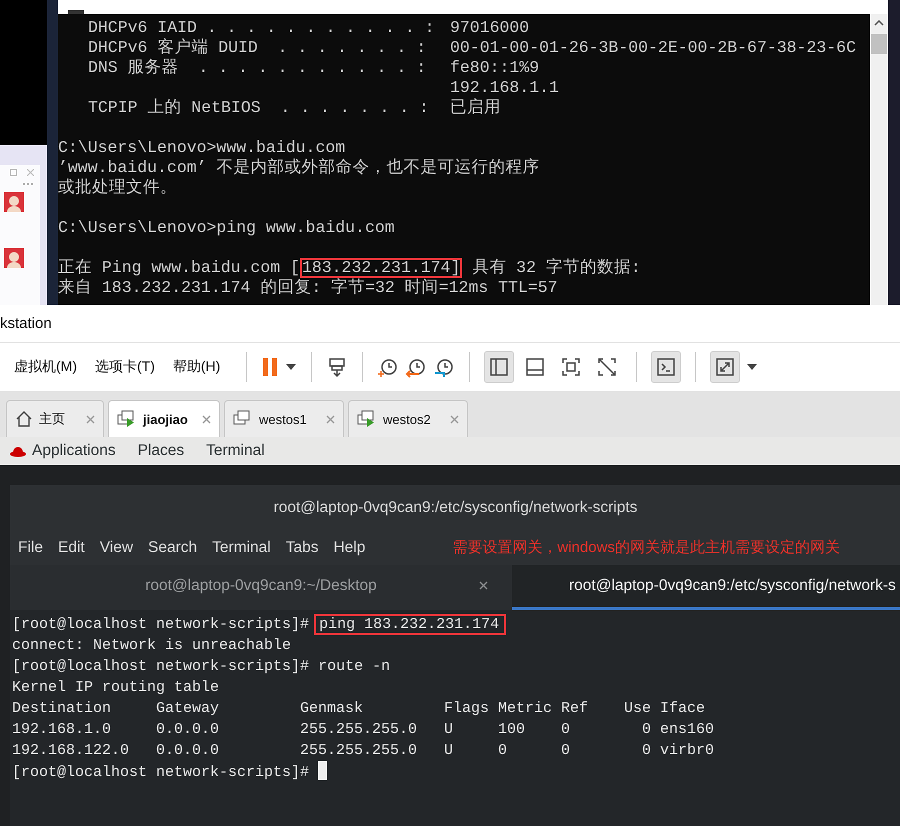 Image resolution: width=900 pixels, height=826 pixels. What do you see at coordinates (262, 28) in the screenshot?
I see `config-label: DHCPv6 IAID . . . . . . . . . . . :` at bounding box center [262, 28].